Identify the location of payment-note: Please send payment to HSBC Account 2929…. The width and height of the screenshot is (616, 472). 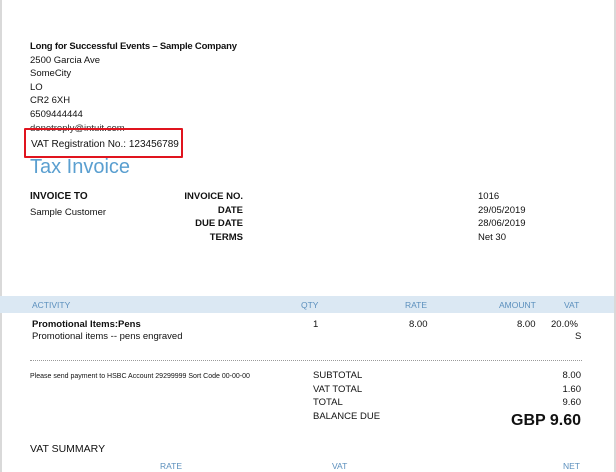
(140, 376).